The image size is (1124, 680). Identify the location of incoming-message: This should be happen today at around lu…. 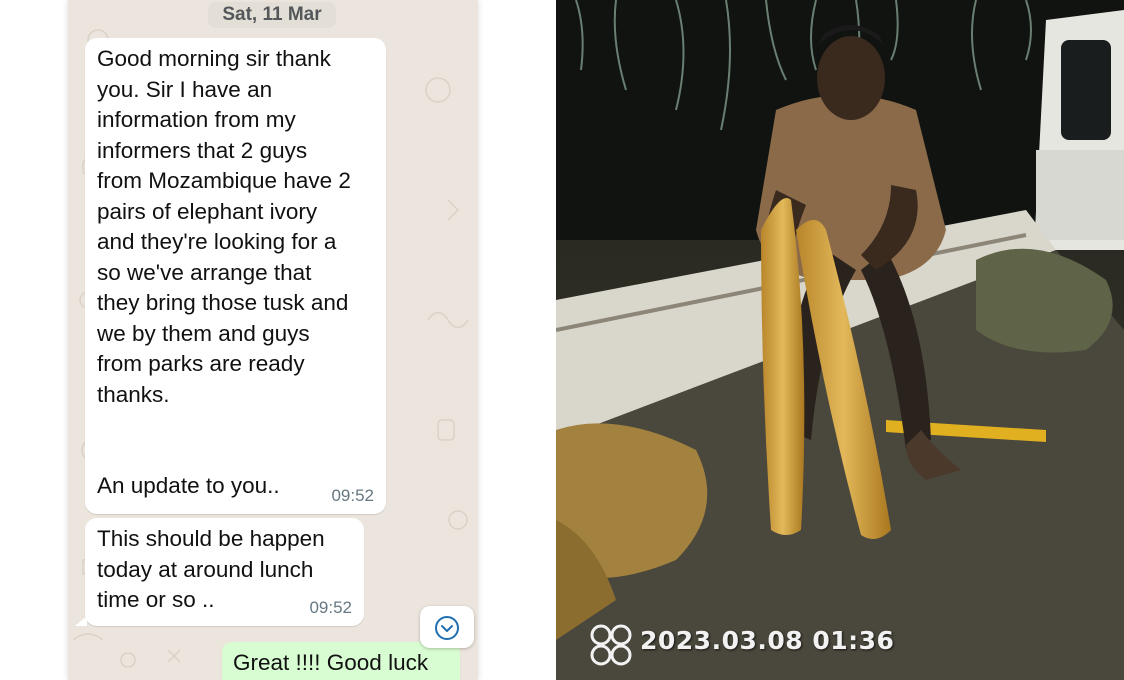
(219, 572).